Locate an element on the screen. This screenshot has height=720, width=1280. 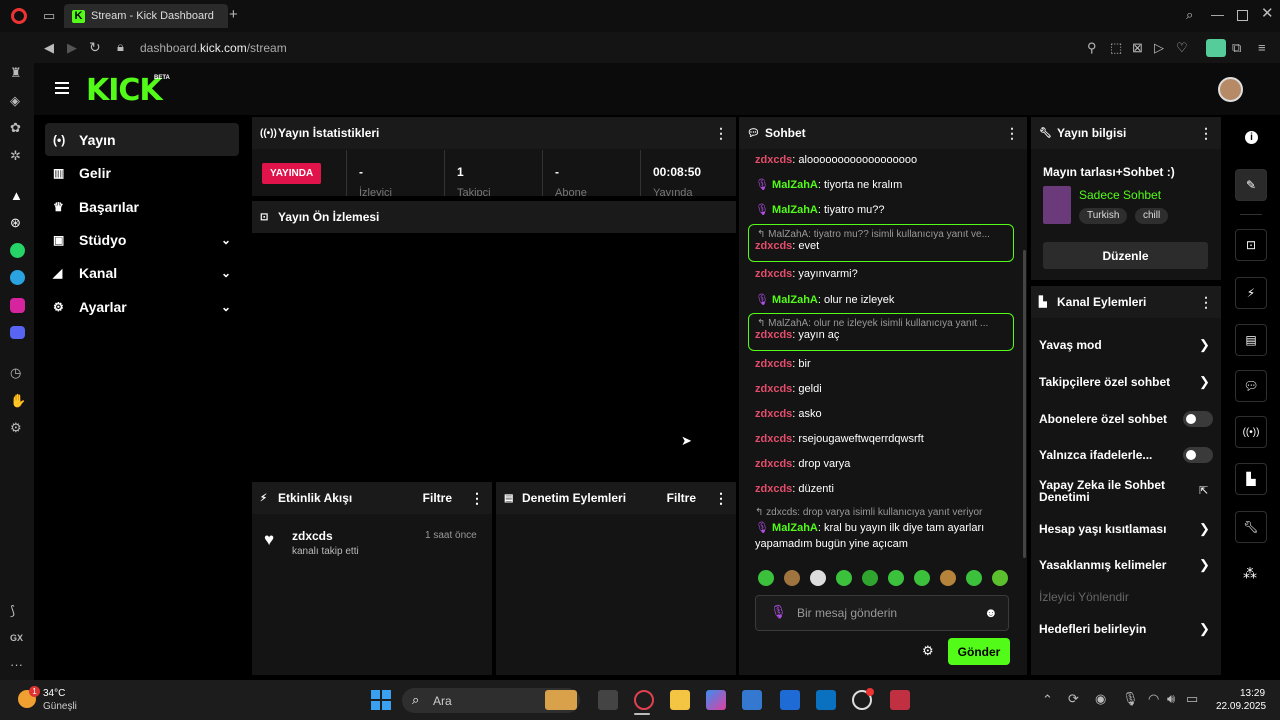
external-link-icon: ⇱ is located at coordinates (1203, 490).